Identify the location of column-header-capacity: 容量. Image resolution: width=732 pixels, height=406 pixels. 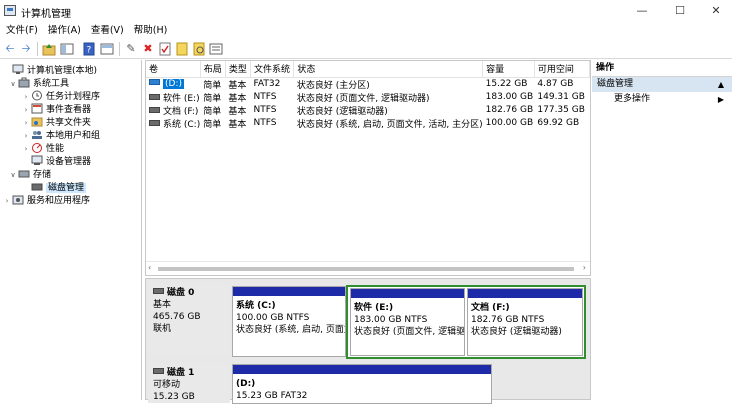
(508, 69).